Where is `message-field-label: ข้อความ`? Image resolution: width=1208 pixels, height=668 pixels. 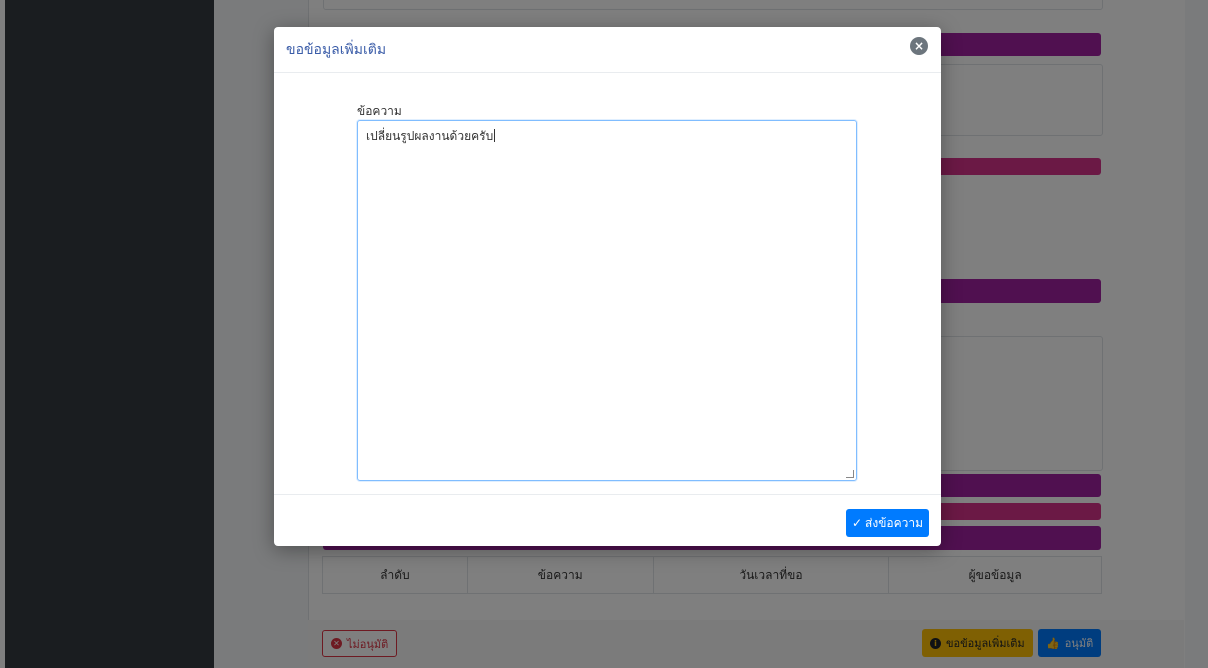 message-field-label: ข้อความ is located at coordinates (379, 111).